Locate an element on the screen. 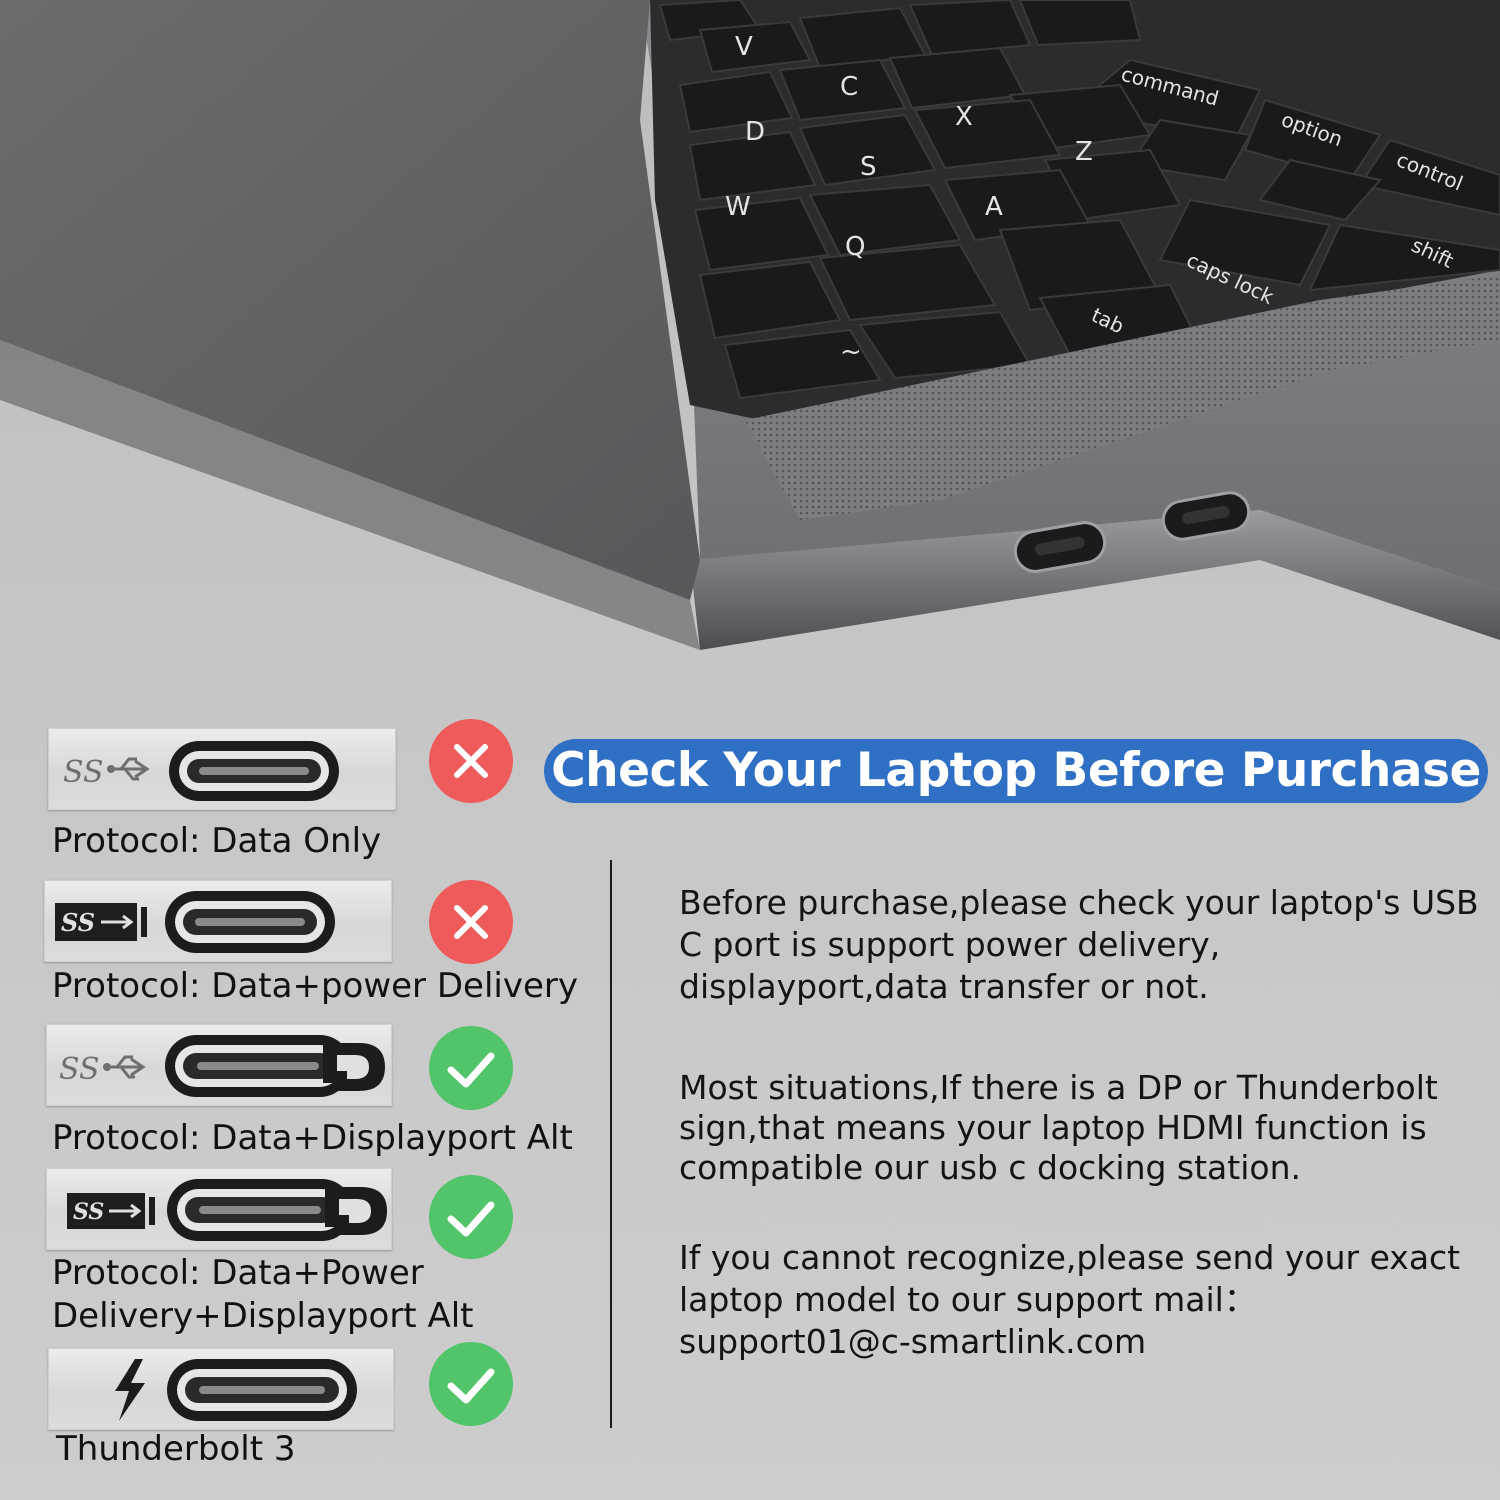 This screenshot has width=1500, height=1500. svg-text: X is located at coordinates (964, 117).